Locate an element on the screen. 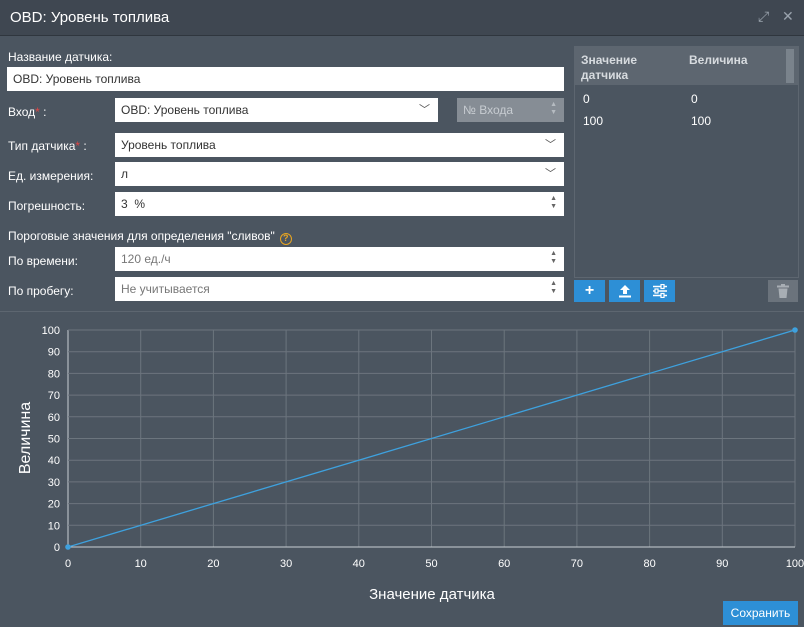  error-label: Погрешность: is located at coordinates (47, 206).